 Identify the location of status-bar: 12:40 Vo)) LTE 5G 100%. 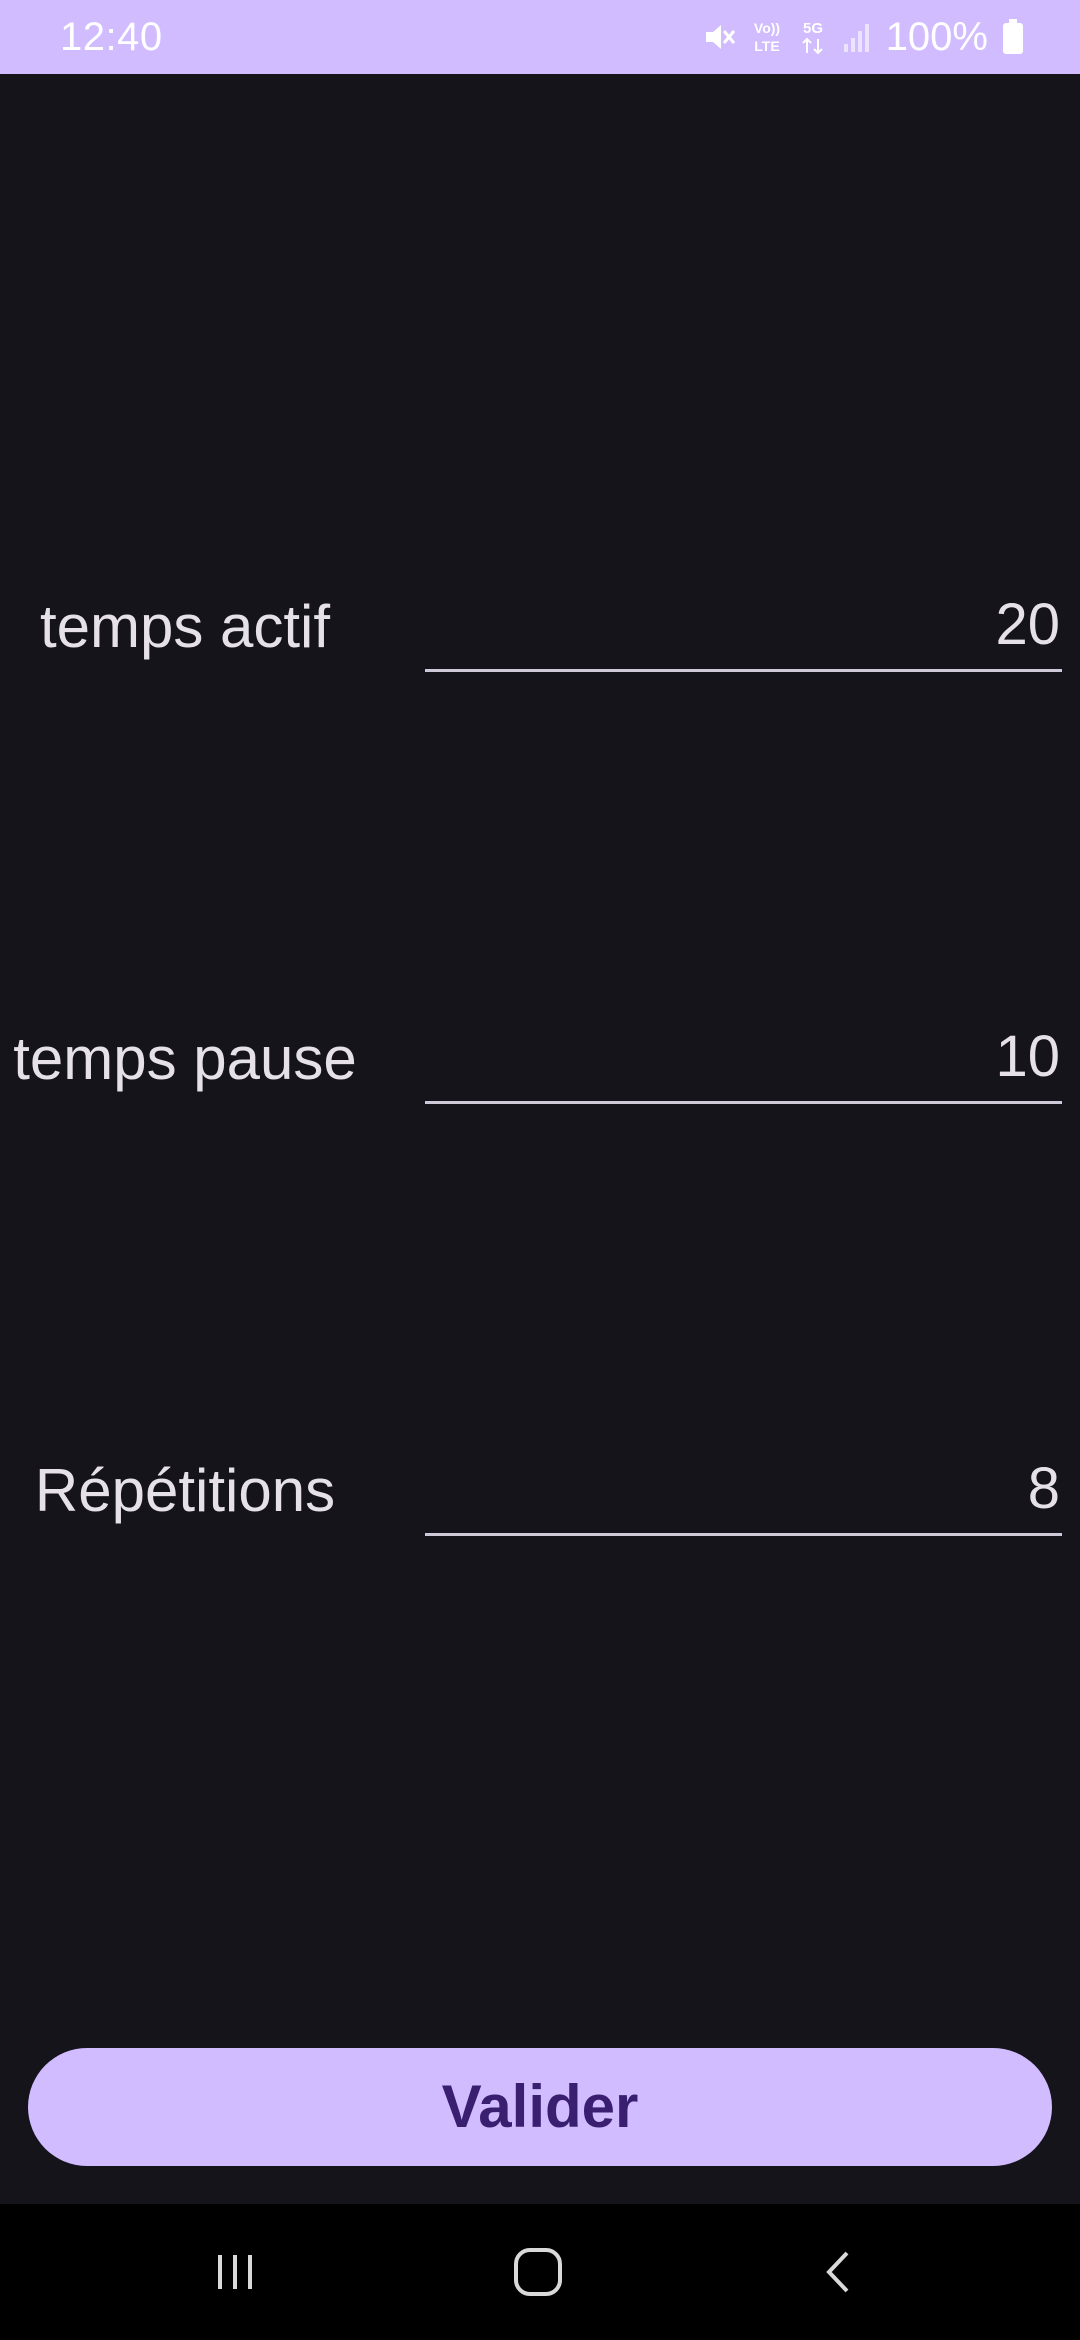
(540, 37).